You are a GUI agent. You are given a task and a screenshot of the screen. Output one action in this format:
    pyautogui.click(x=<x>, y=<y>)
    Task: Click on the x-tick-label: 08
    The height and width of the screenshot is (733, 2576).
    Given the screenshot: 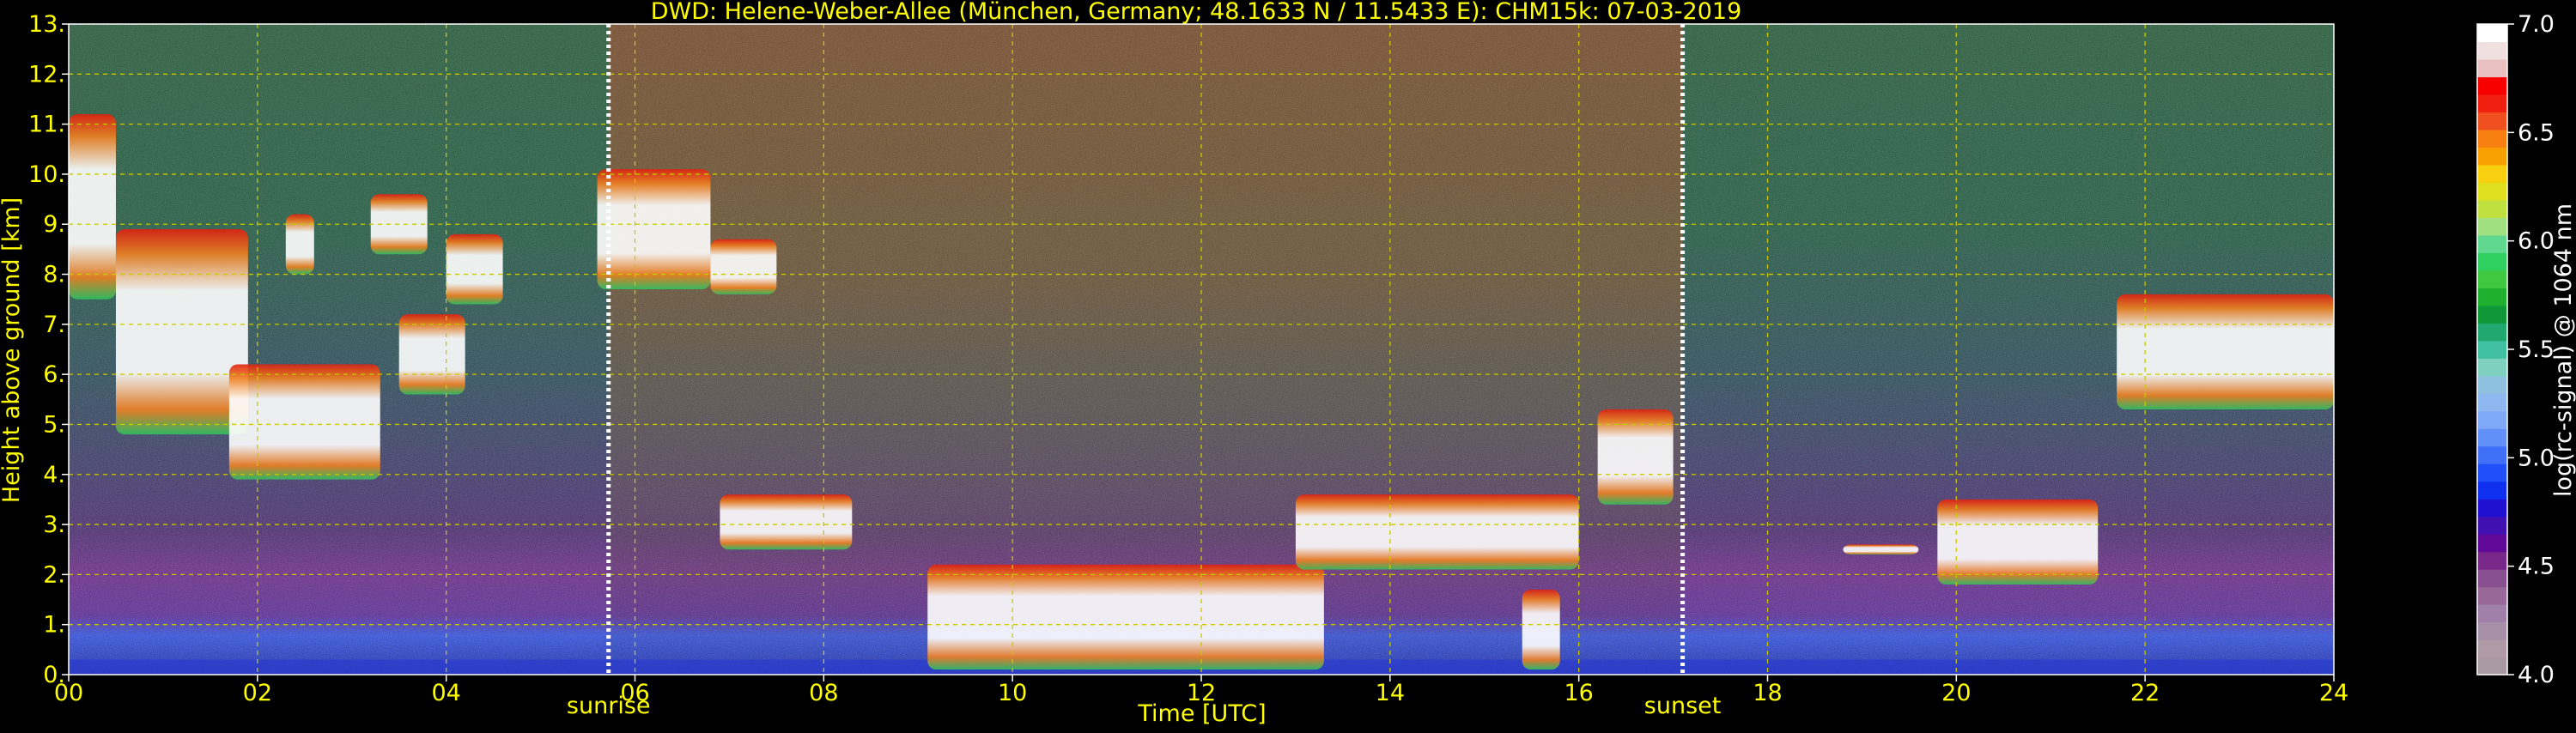 What is the action you would take?
    pyautogui.click(x=823, y=693)
    